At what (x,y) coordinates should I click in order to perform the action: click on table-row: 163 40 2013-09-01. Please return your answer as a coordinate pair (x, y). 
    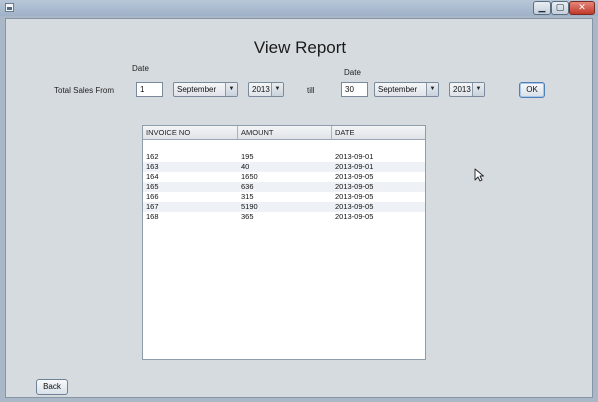
    Looking at the image, I should click on (284, 167).